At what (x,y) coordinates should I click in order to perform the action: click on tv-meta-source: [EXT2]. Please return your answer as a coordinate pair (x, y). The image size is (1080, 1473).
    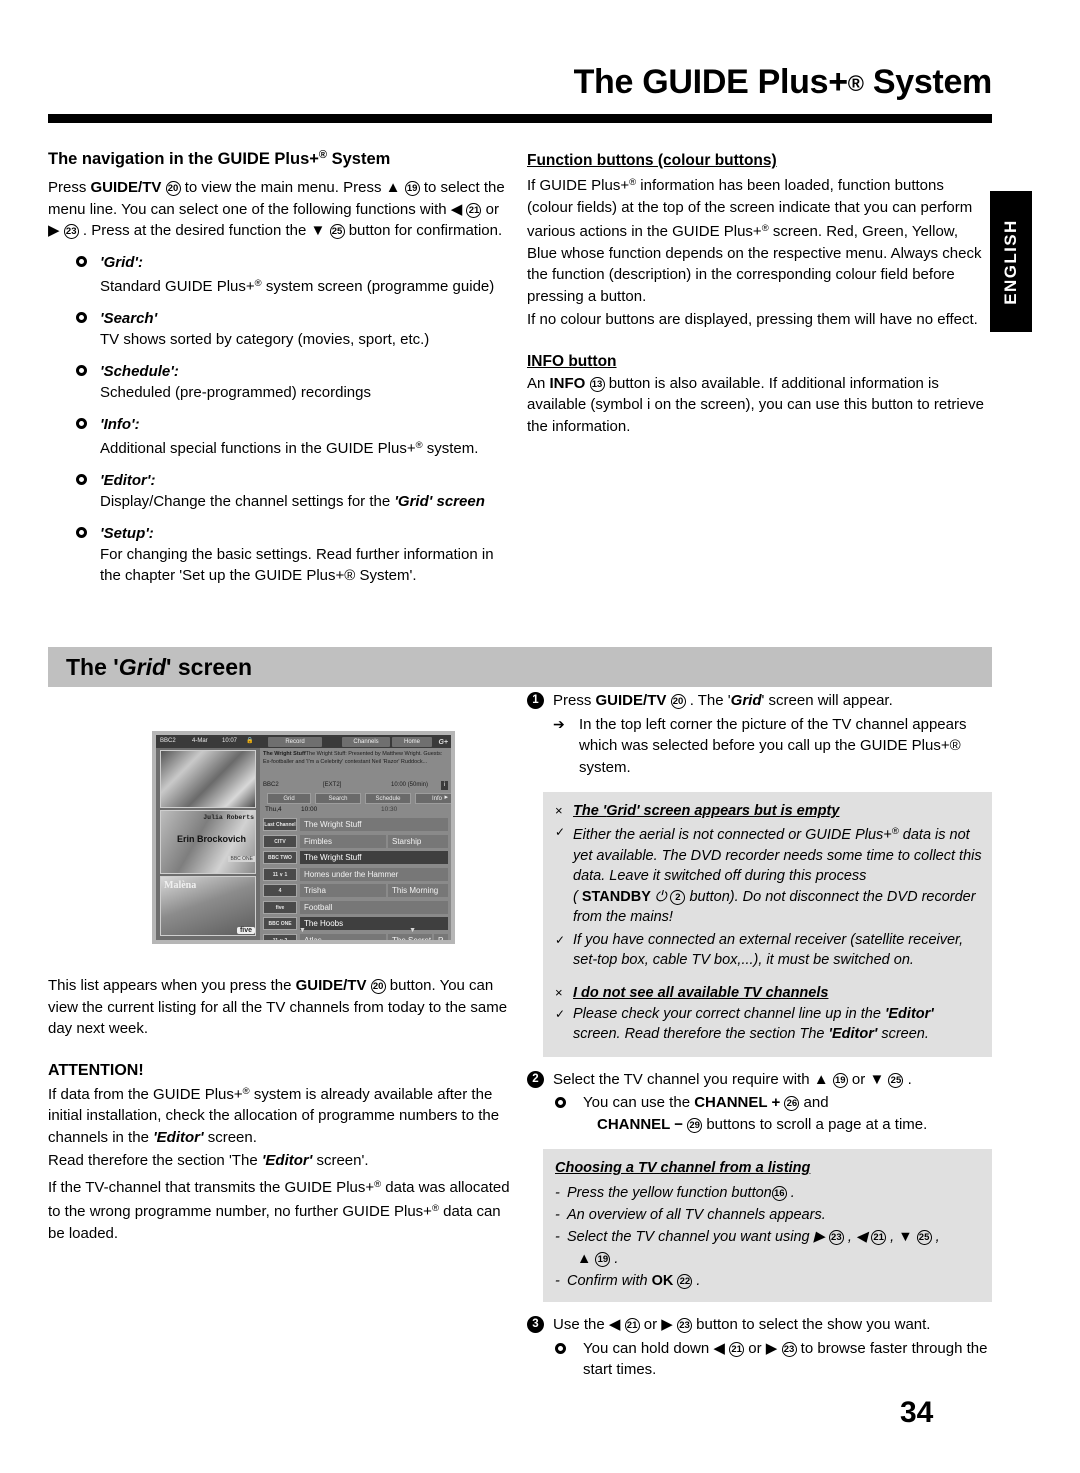
    Looking at the image, I should click on (332, 785).